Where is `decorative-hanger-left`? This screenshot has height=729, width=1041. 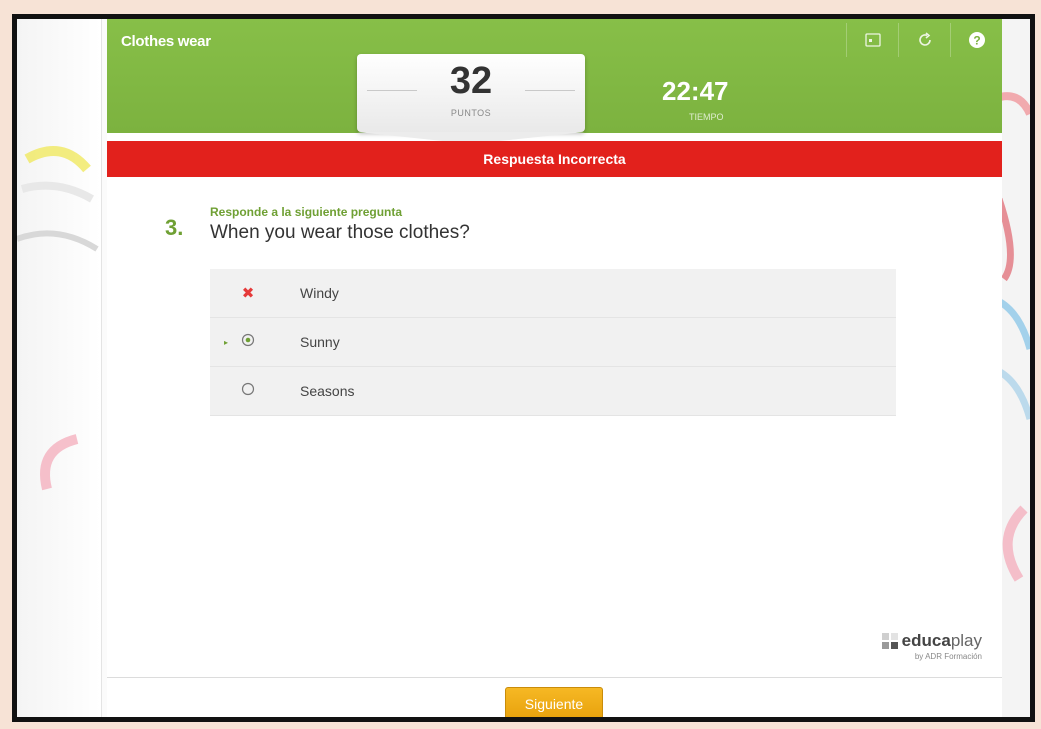 decorative-hanger-left is located at coordinates (58, 318).